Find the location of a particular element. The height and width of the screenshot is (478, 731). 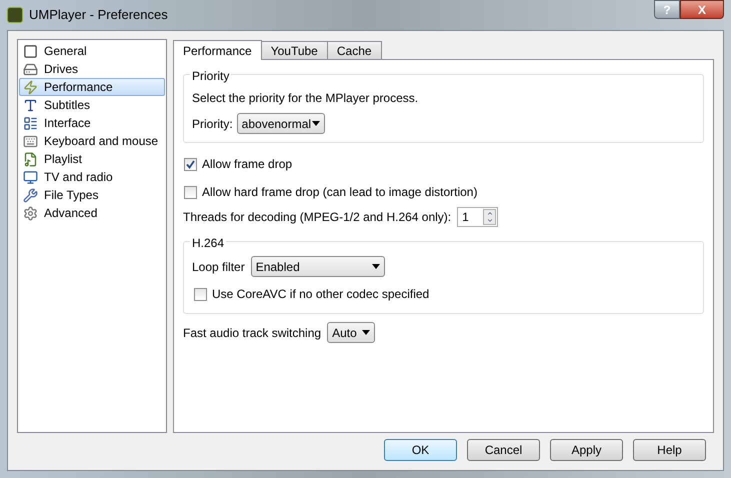

sidebar-item: File Types is located at coordinates (92, 195).